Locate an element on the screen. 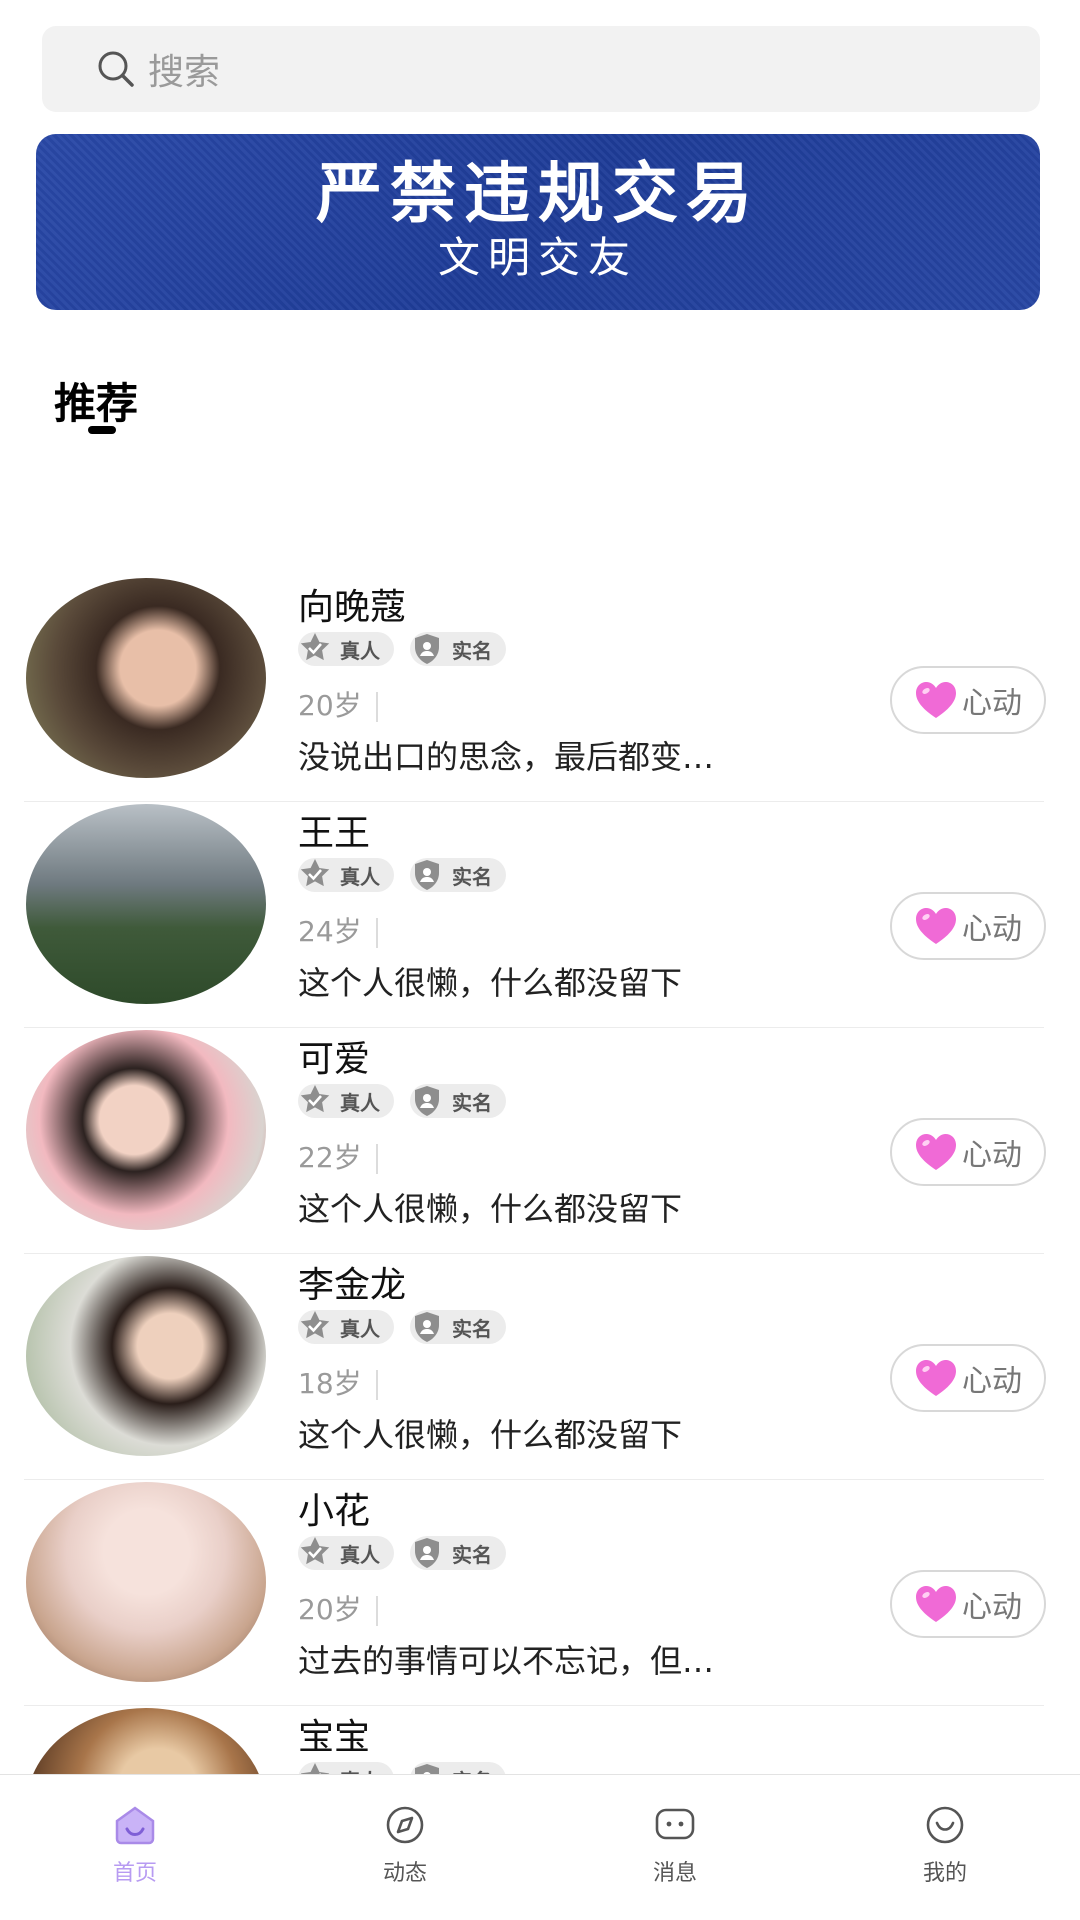  list-item: 王王 真人 实名 24岁 这个人很懒，什么都没留下 心动 is located at coordinates (540, 915).